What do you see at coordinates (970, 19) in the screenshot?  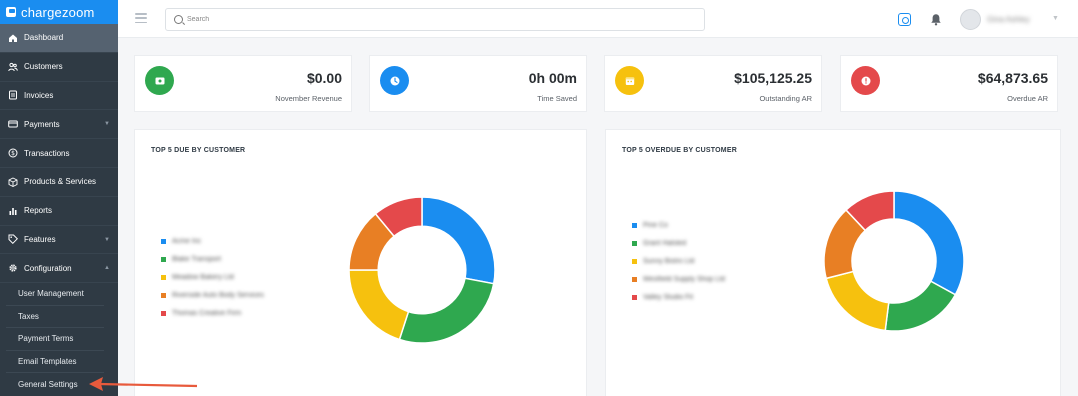 I see `avatar` at bounding box center [970, 19].